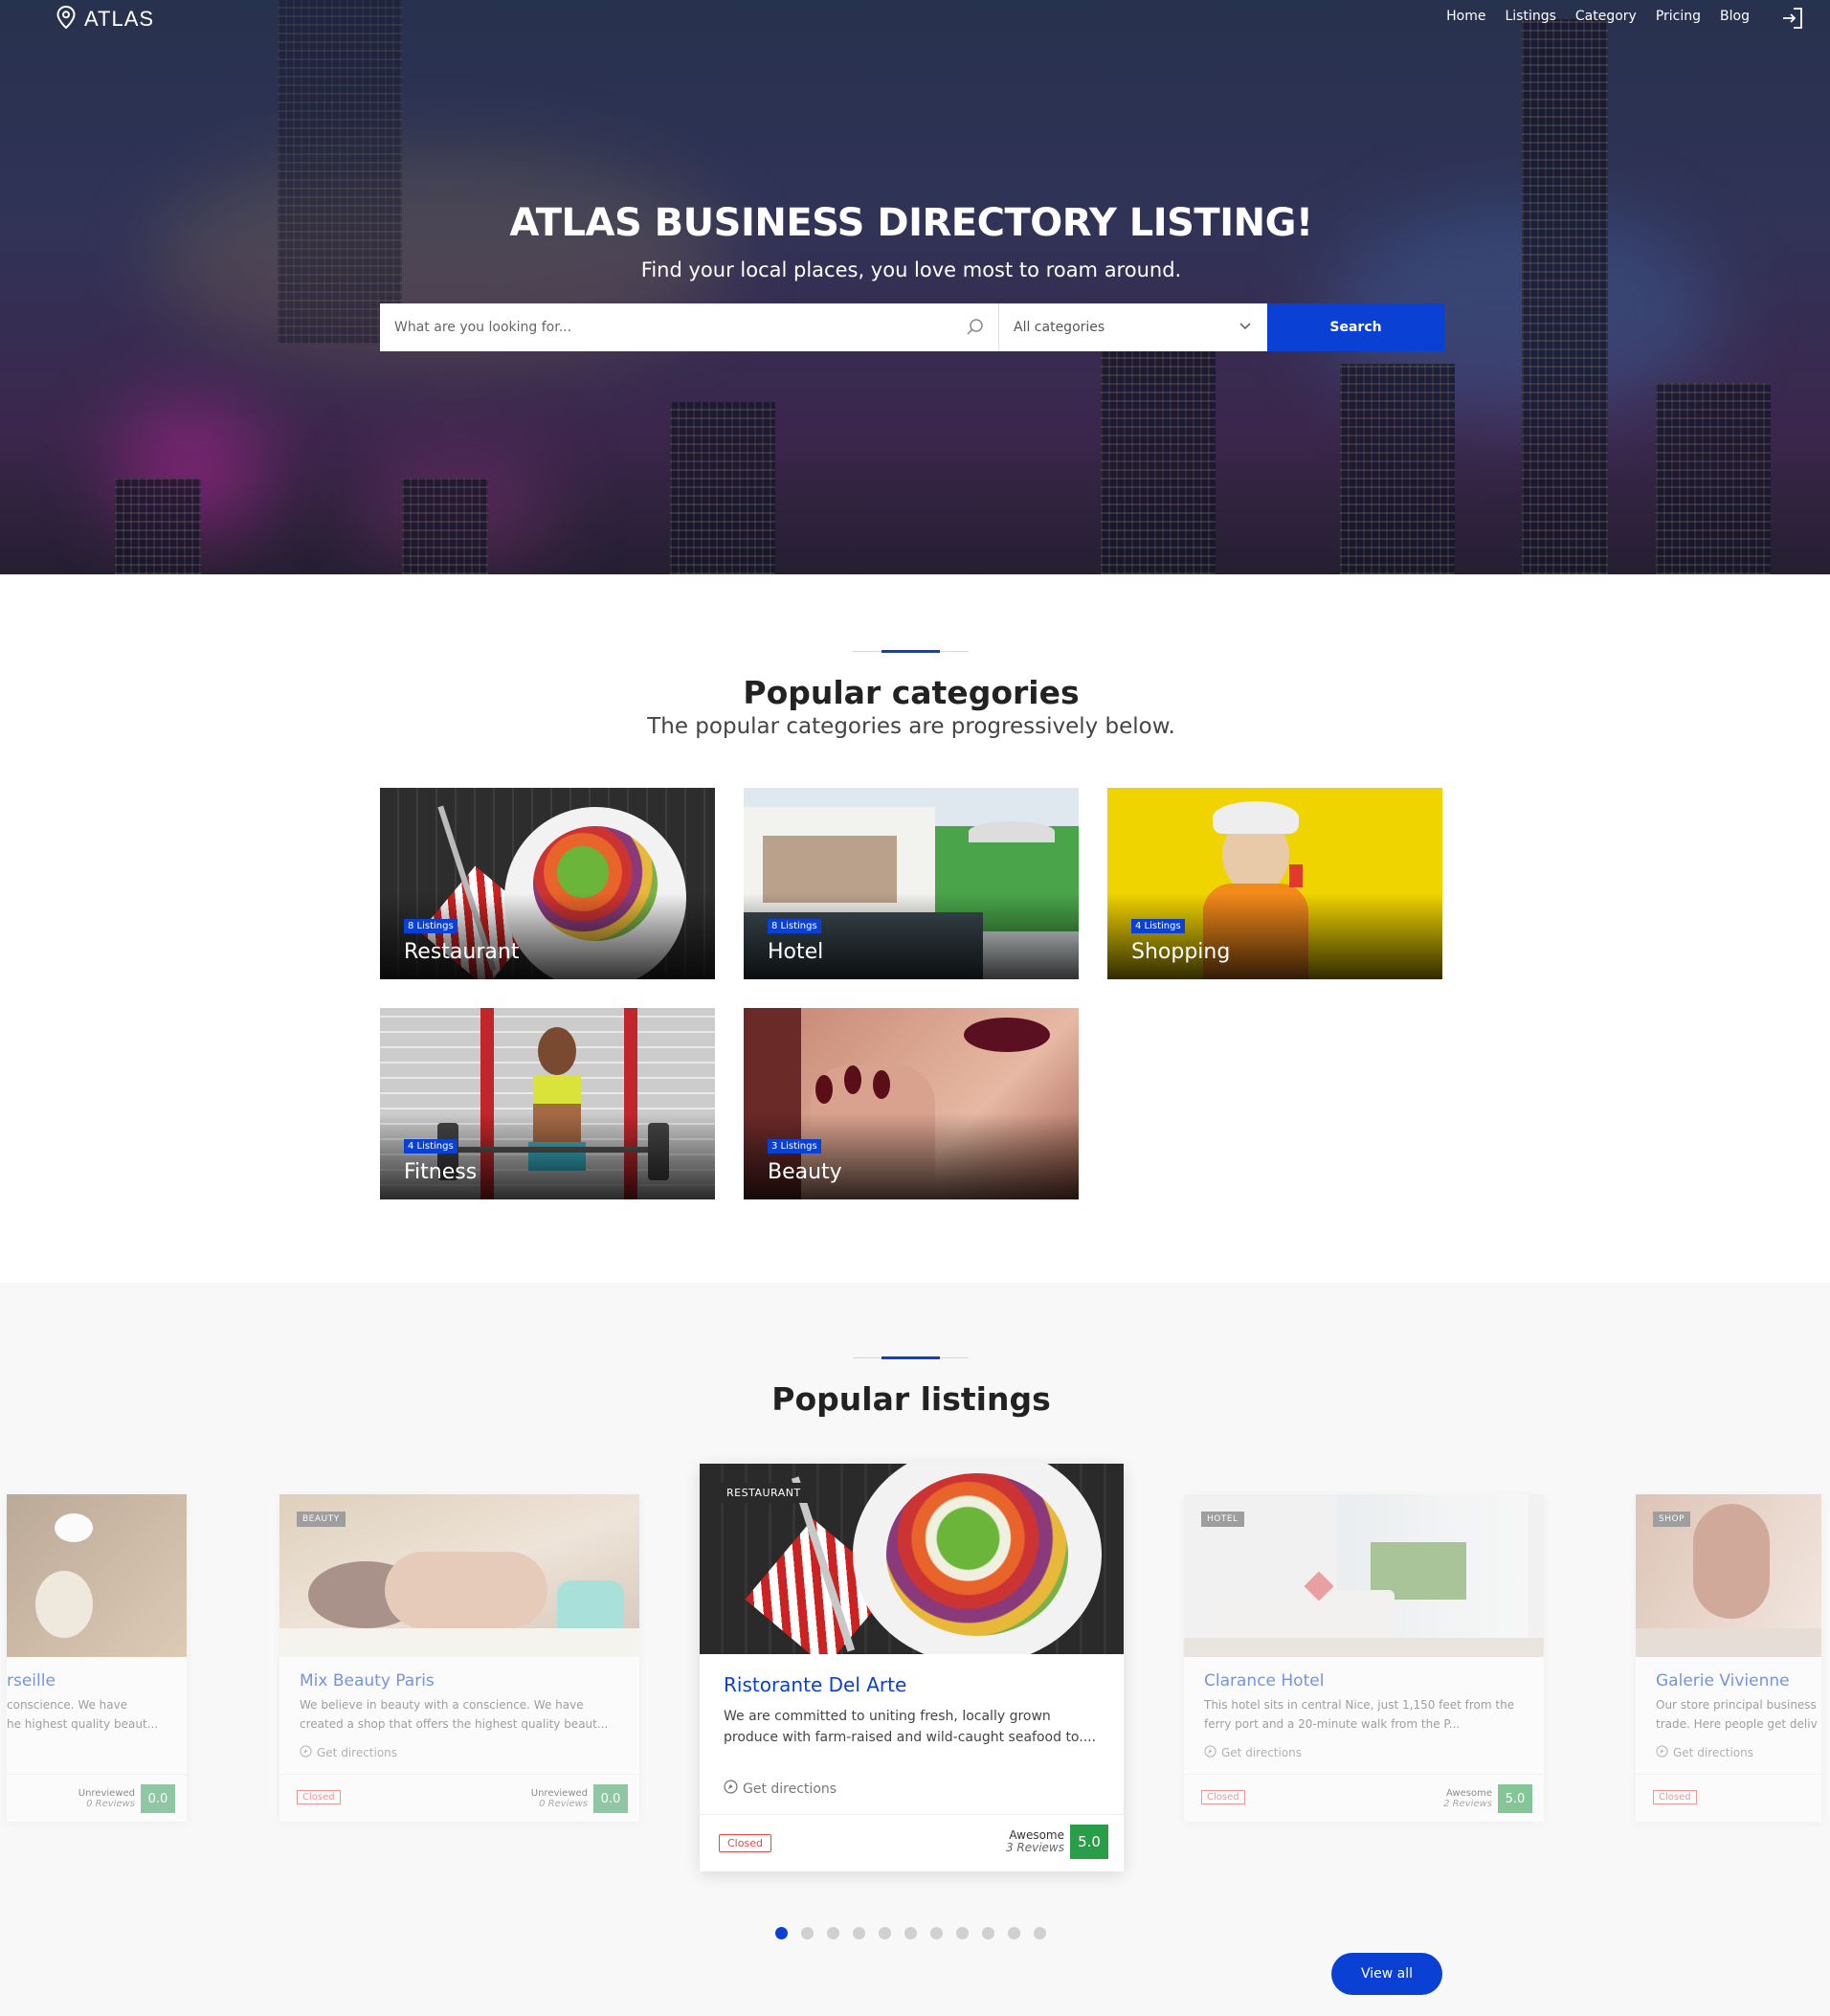  I want to click on nav-links: Home Listings Category Pricing Blog, so click(1598, 16).